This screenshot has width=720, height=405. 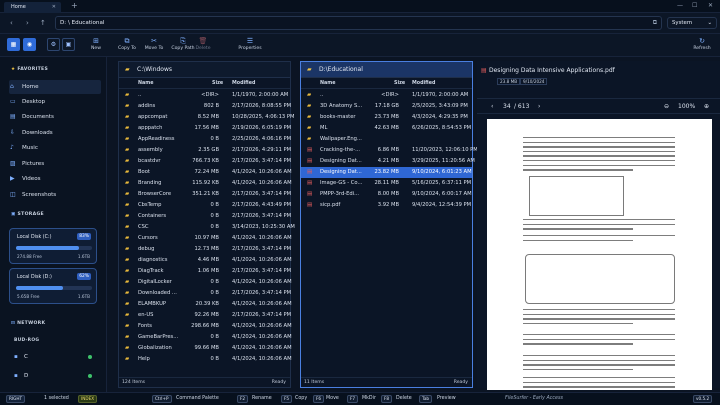 What do you see at coordinates (205, 326) in the screenshot?
I see `table-row: ▰ Fonts 298.66 MB 4/1/2024, 10:26:06 AM` at bounding box center [205, 326].